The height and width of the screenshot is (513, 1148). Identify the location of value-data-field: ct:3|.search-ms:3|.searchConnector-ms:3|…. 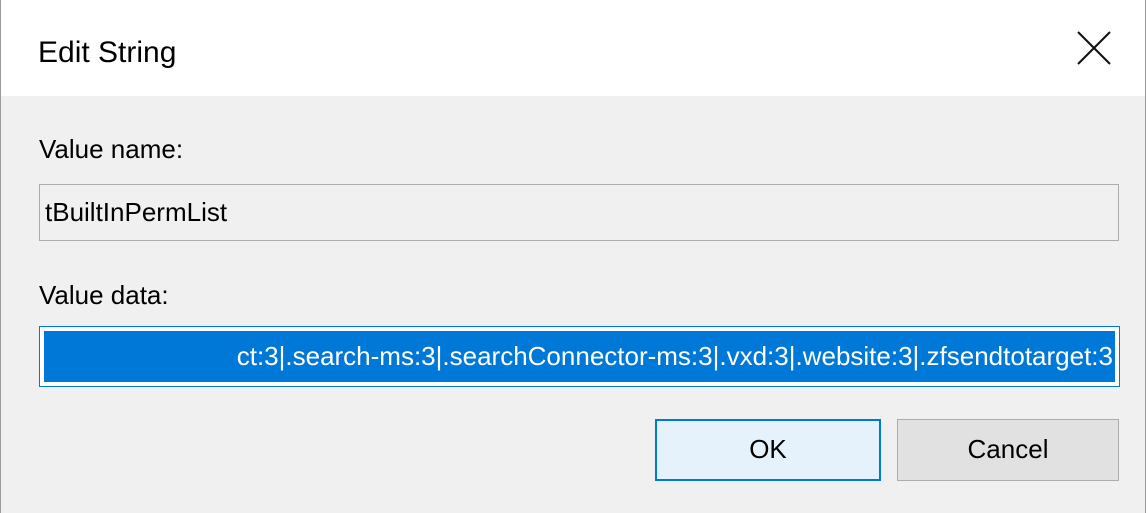
(579, 356).